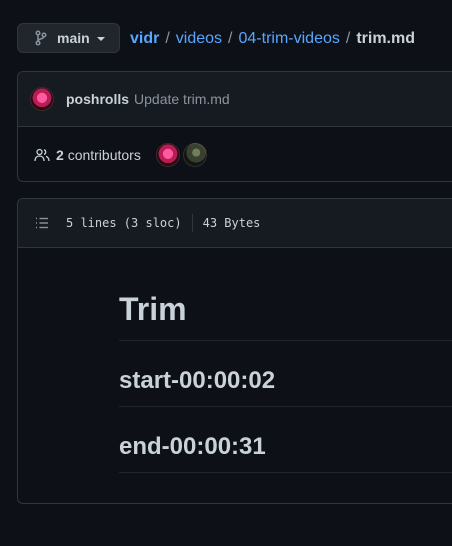  What do you see at coordinates (181, 155) in the screenshot?
I see `contributor-avatars` at bounding box center [181, 155].